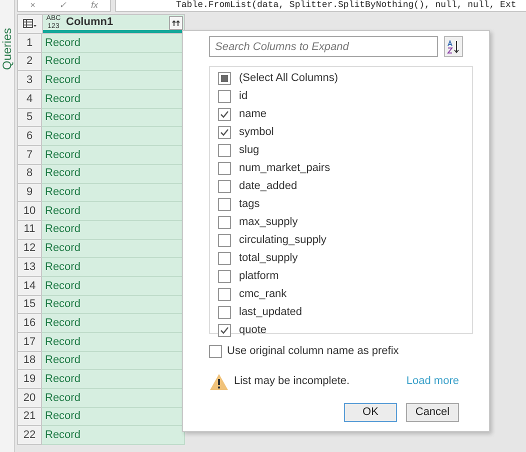 The width and height of the screenshot is (526, 452). Describe the element at coordinates (268, 258) in the screenshot. I see `column-option: total_supply` at that location.